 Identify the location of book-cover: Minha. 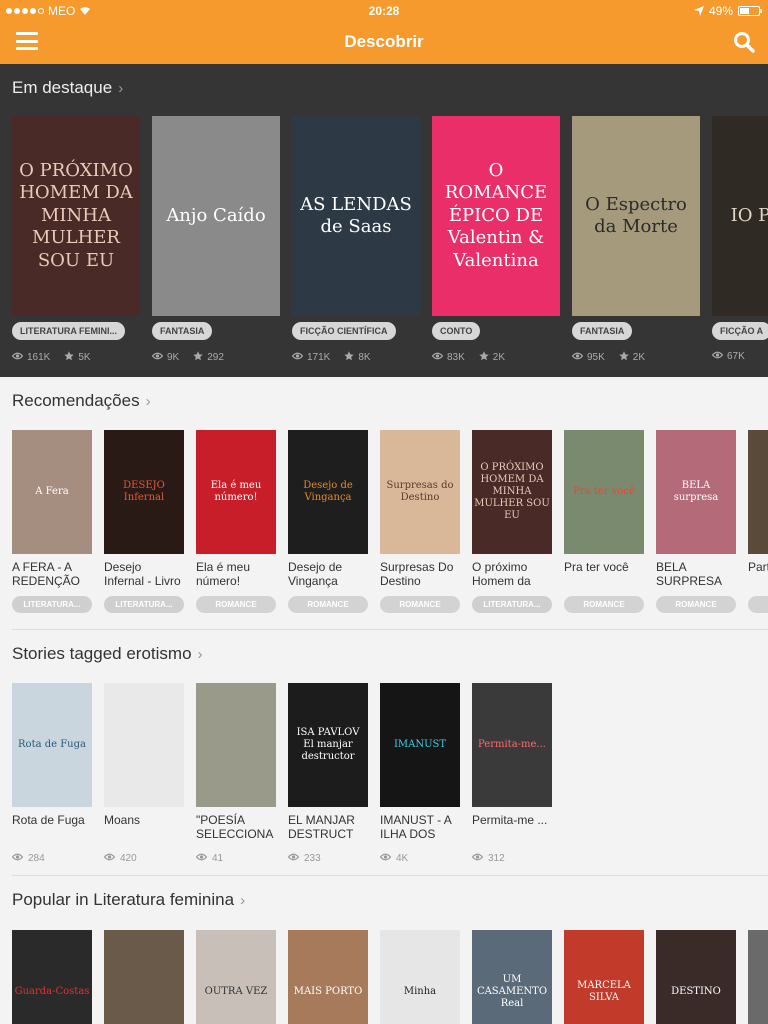
(420, 977).